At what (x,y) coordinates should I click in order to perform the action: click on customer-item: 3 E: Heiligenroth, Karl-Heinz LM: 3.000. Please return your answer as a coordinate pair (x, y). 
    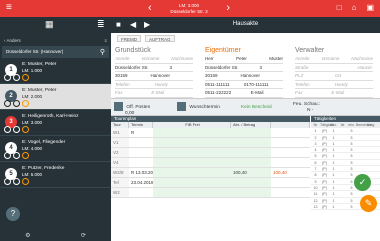
    Looking at the image, I should click on (55, 123).